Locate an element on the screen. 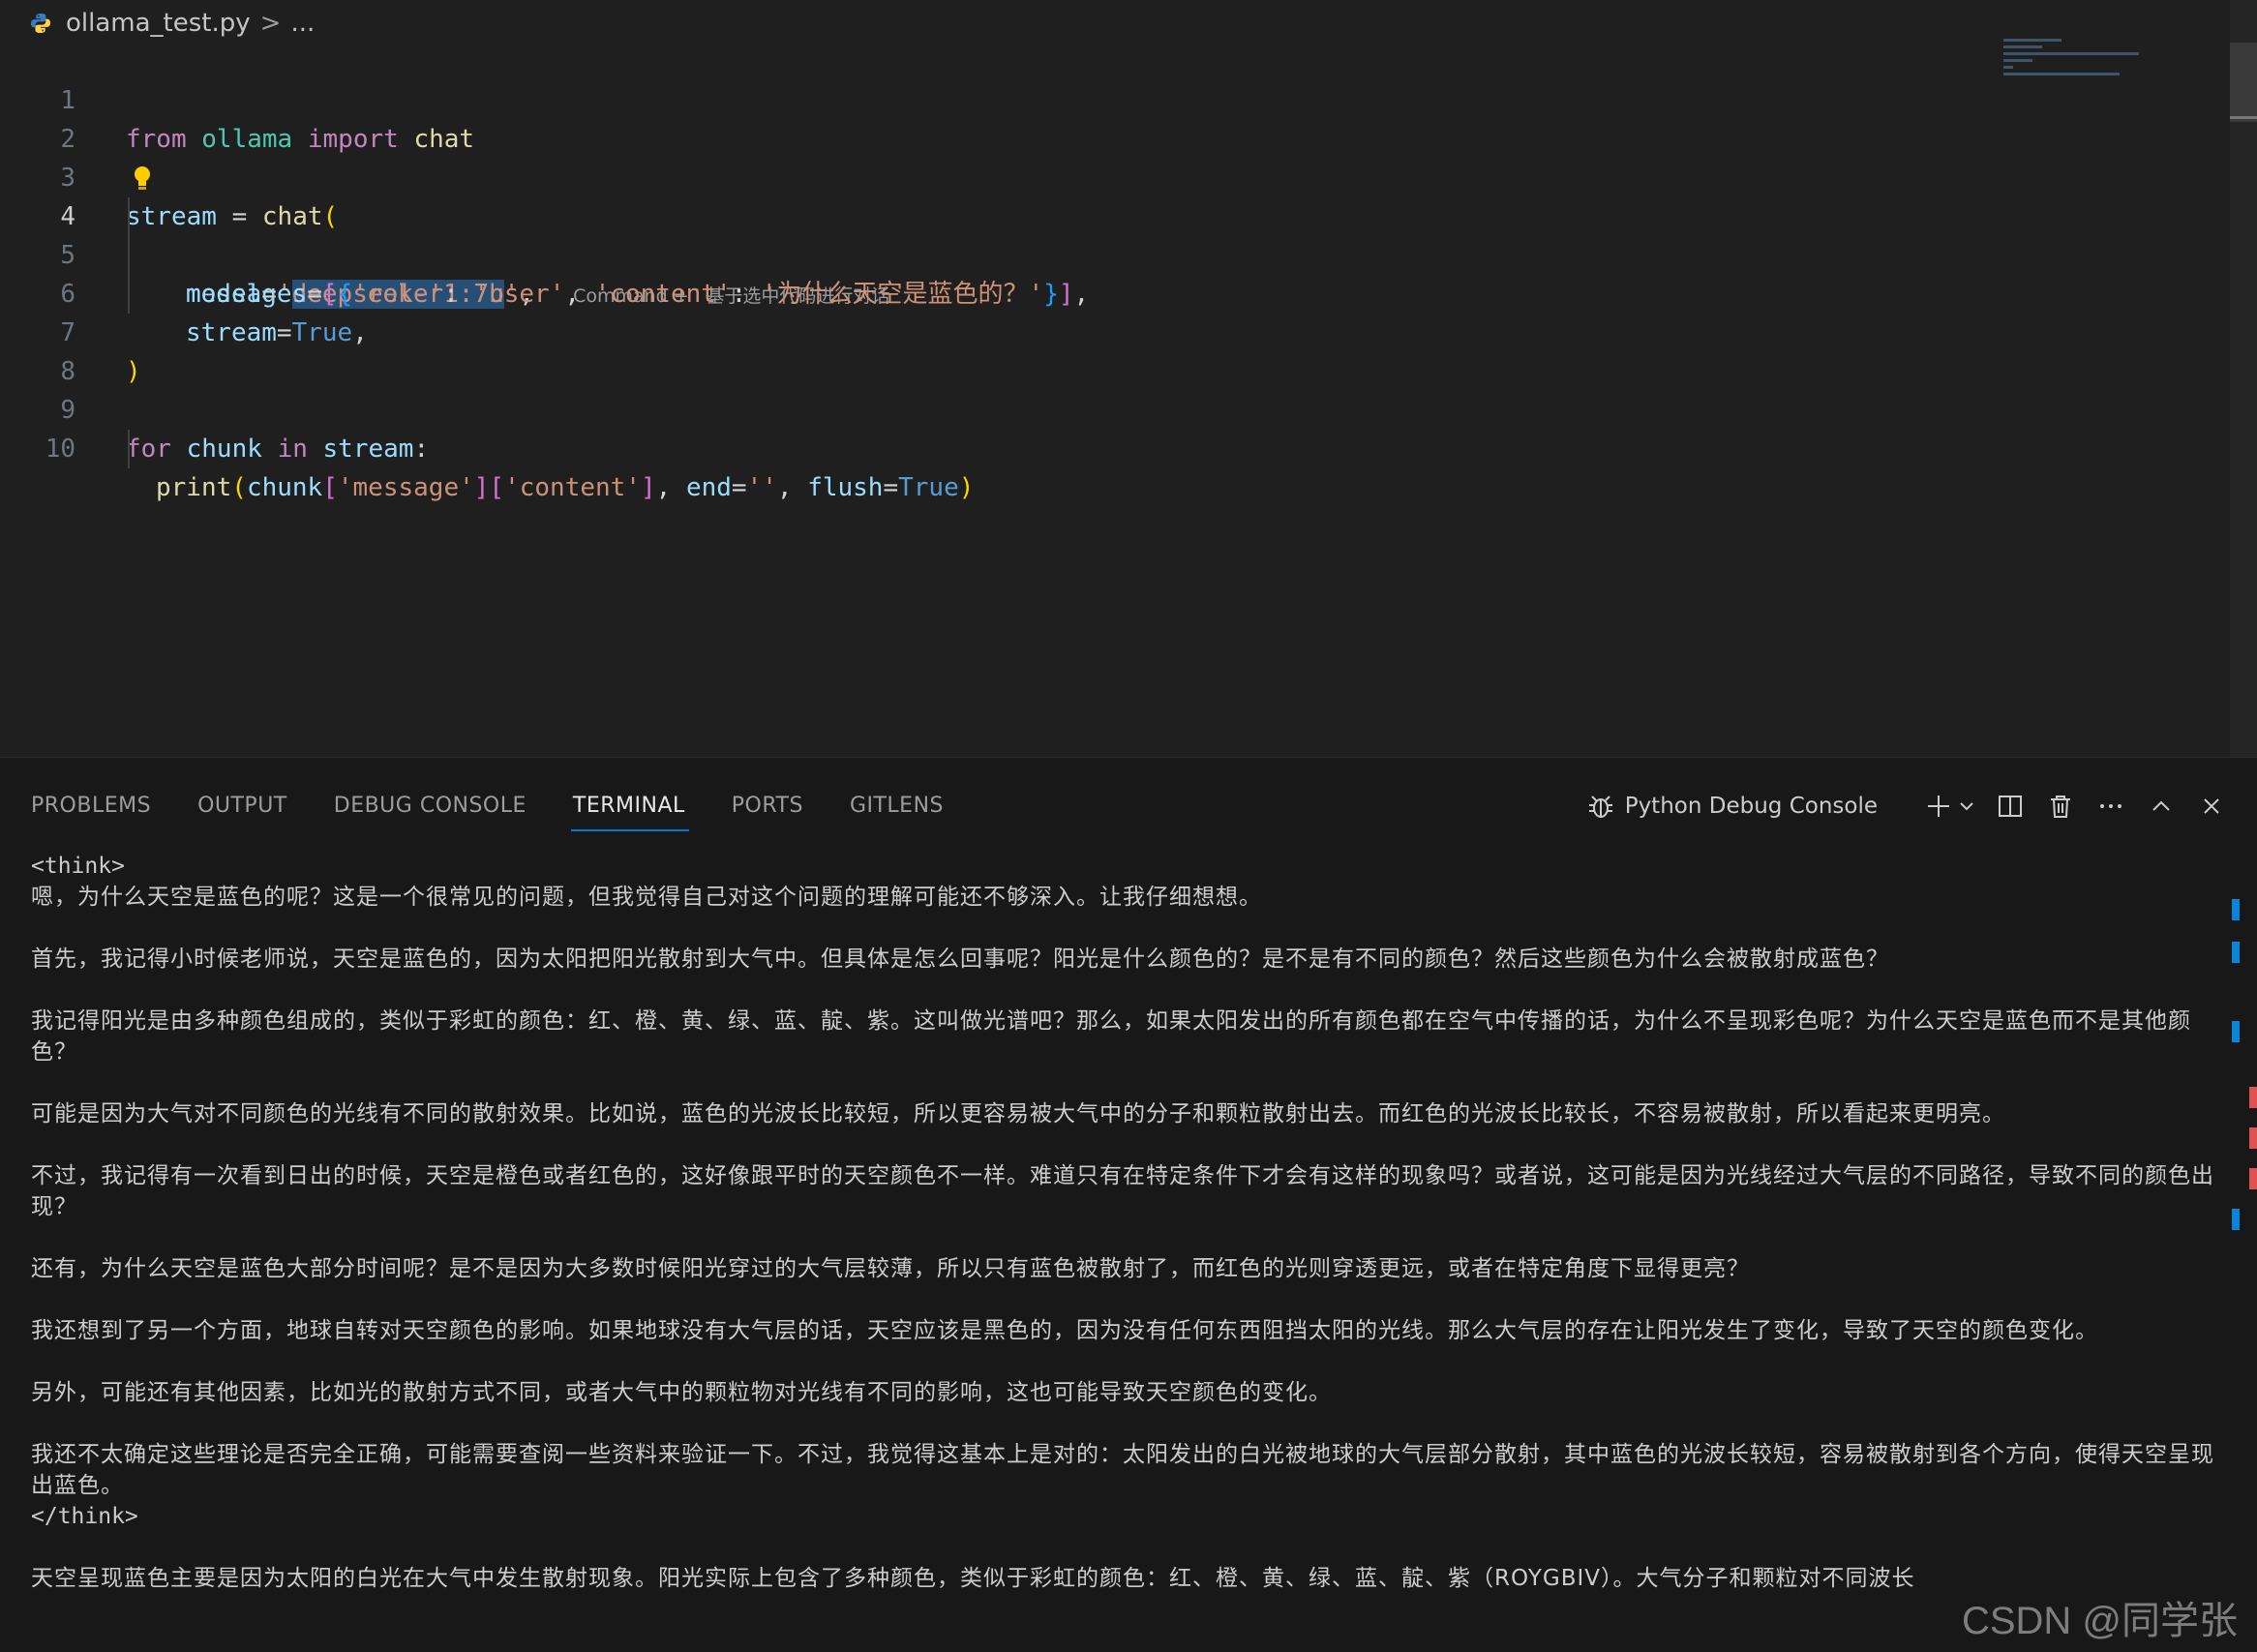 Image resolution: width=2257 pixels, height=1652 pixels. token: ) is located at coordinates (966, 488).